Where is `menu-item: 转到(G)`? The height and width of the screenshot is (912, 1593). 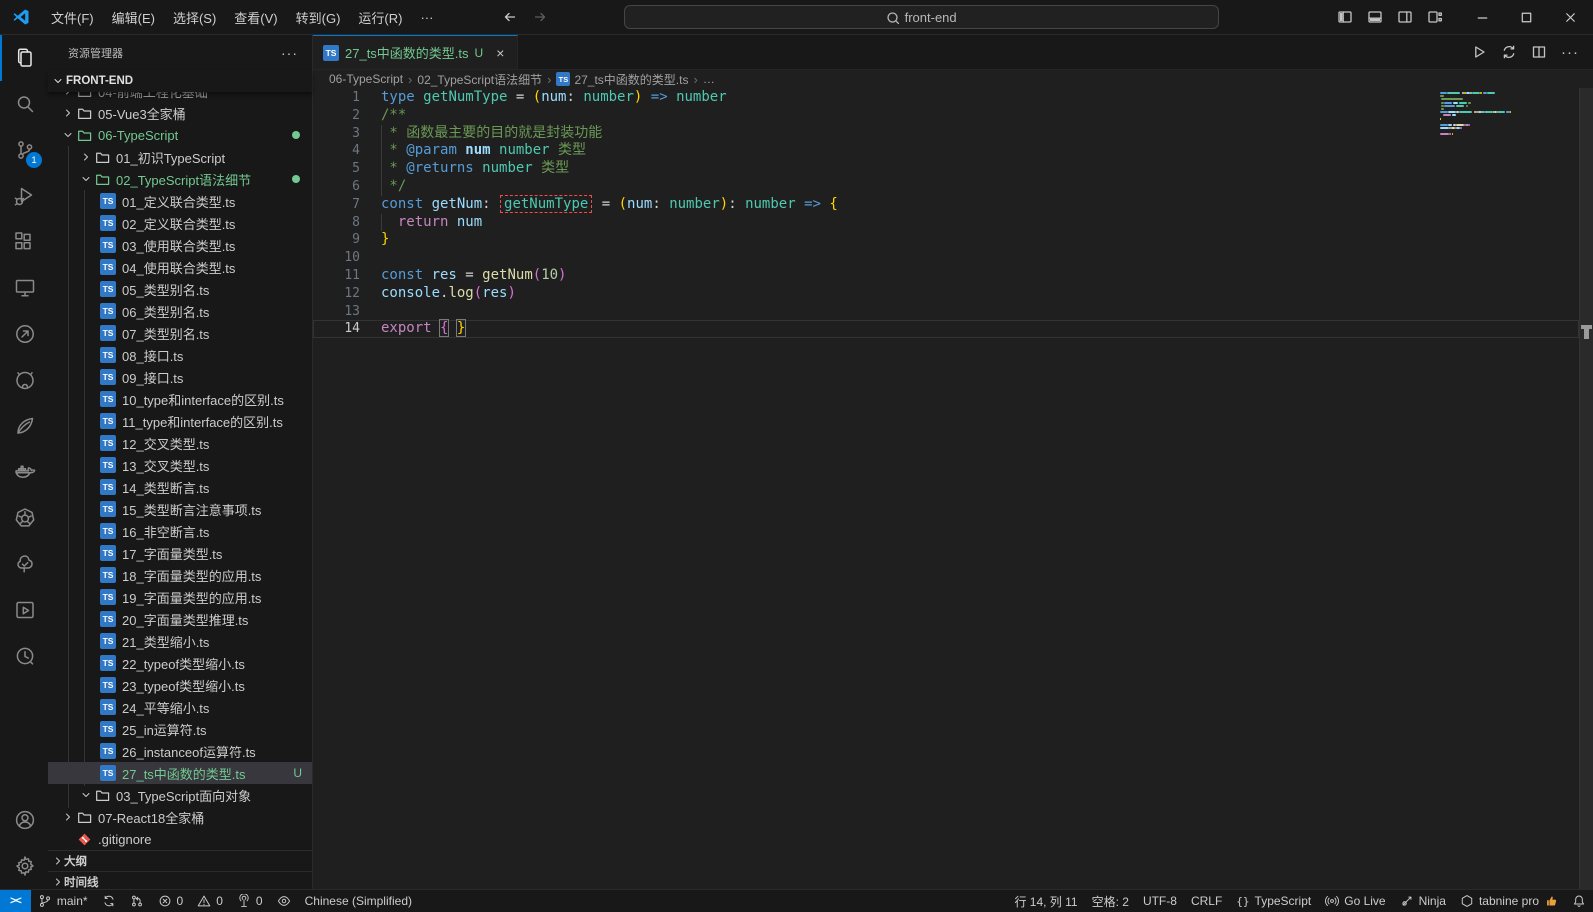 menu-item: 转到(G) is located at coordinates (318, 17).